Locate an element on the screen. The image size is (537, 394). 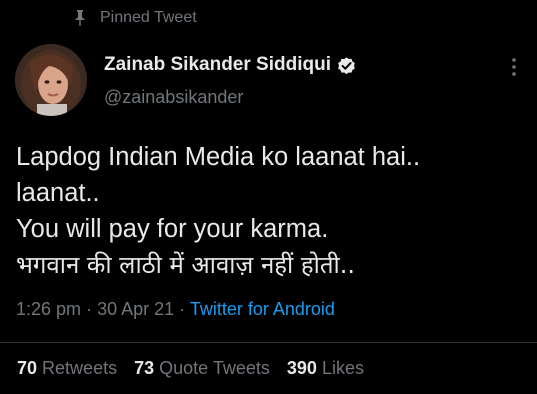
pinned-tweet-indicator: Pinned Tweet is located at coordinates (135, 18).